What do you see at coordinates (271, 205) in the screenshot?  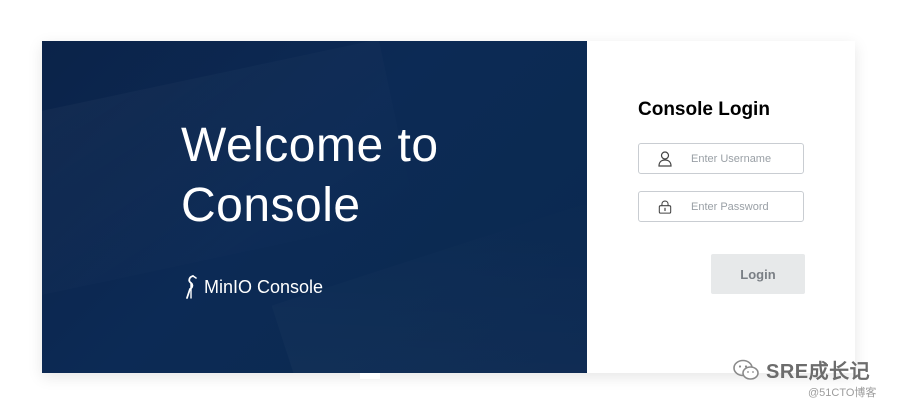 I see `welcome-line-2: Console` at bounding box center [271, 205].